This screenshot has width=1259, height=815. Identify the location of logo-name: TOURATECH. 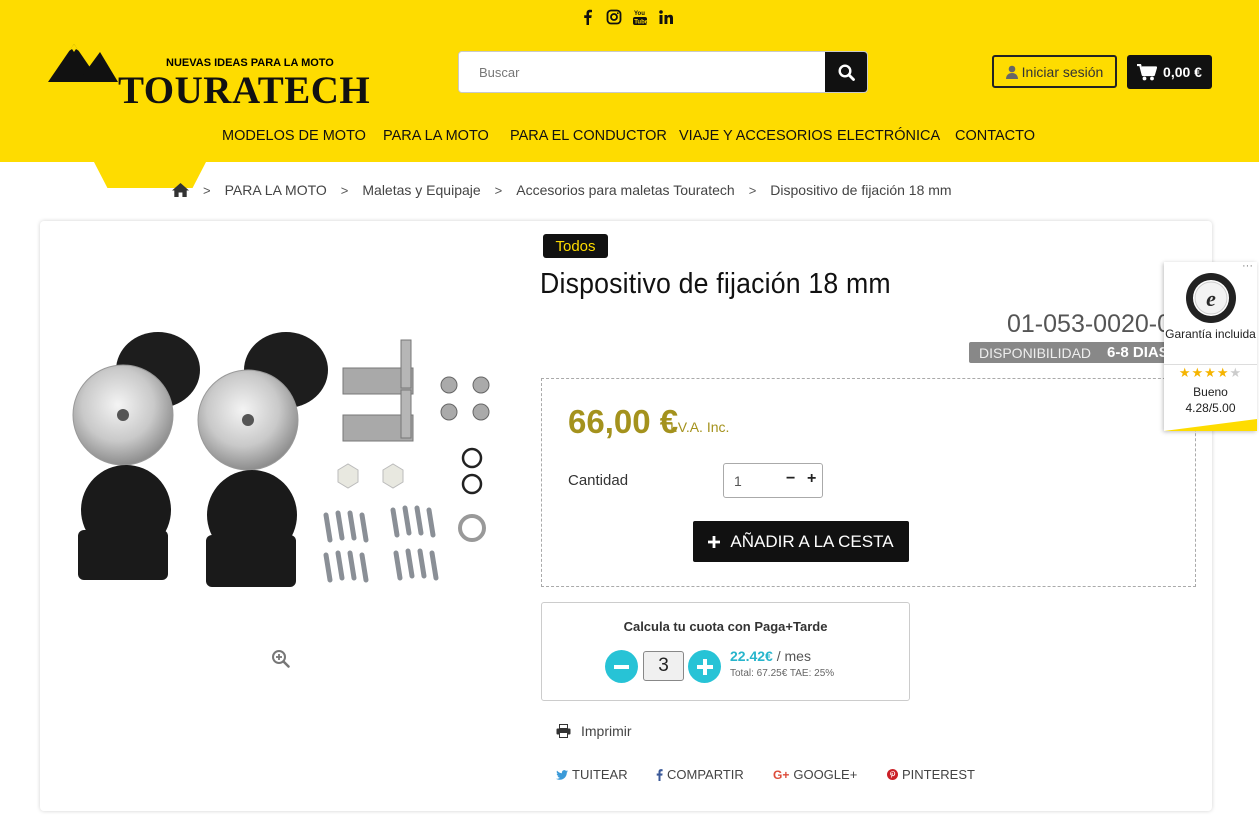
(244, 90).